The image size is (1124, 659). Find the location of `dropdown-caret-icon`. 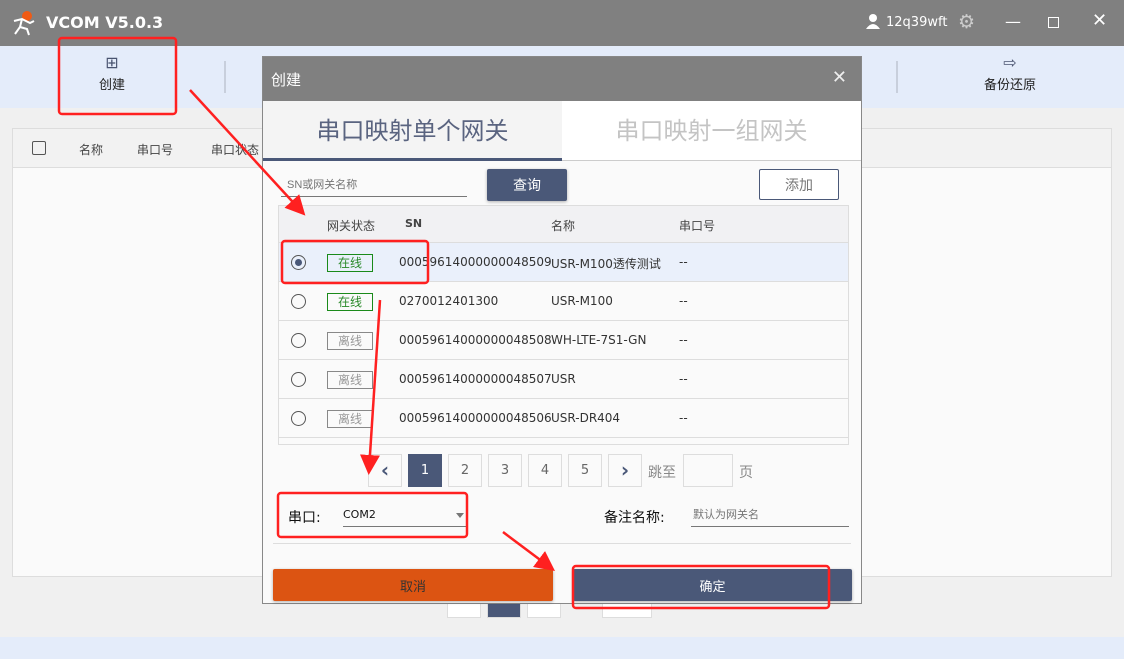

dropdown-caret-icon is located at coordinates (460, 517).